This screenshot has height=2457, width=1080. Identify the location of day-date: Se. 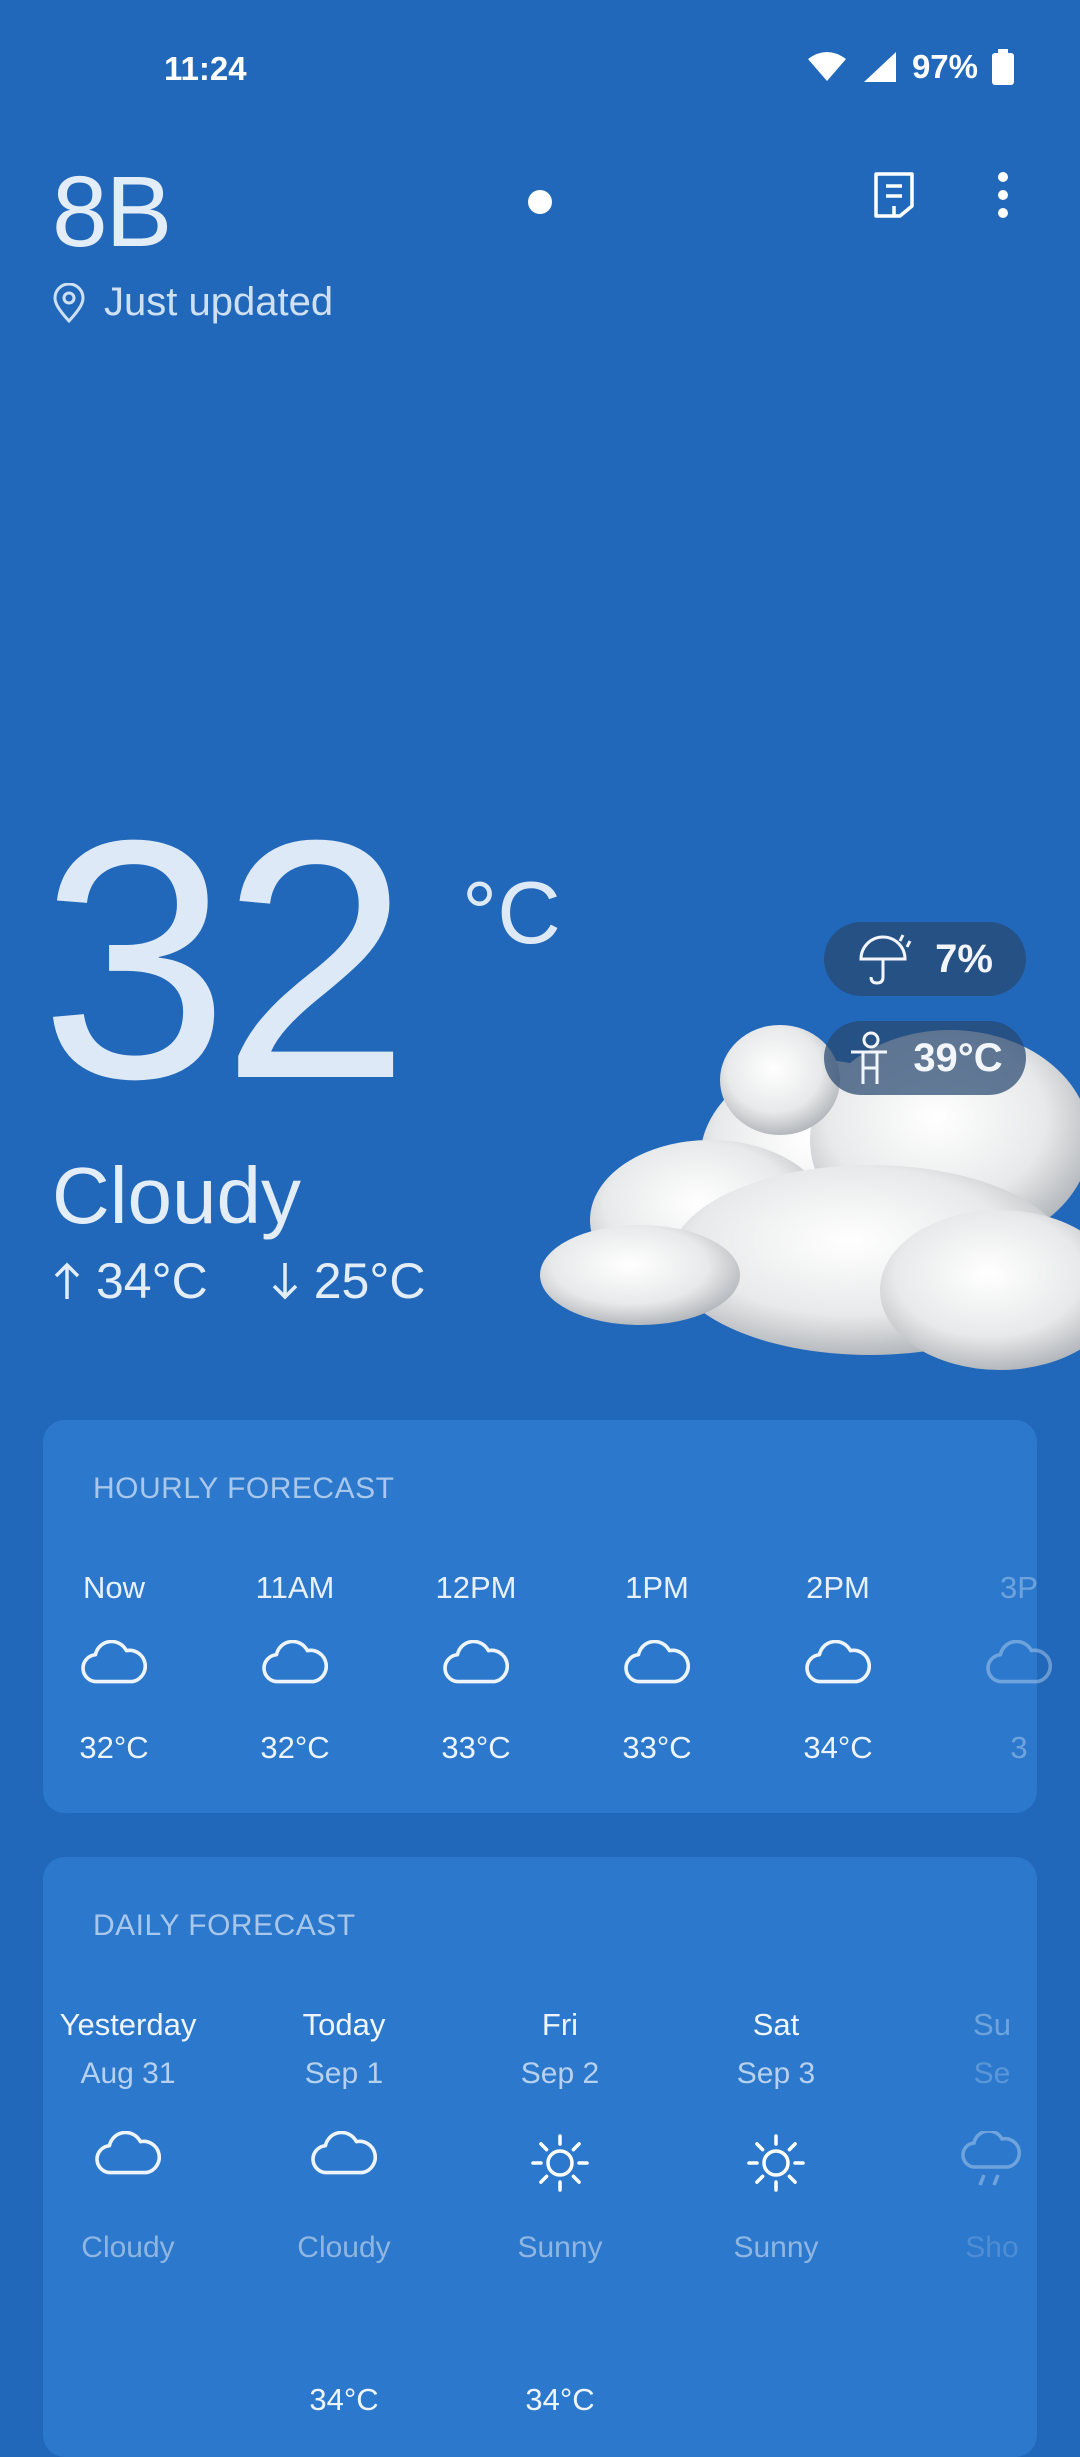
(992, 2073).